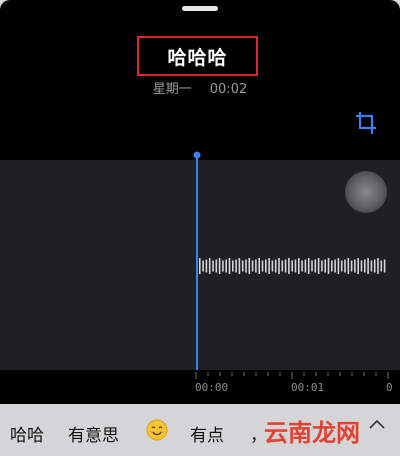 The height and width of the screenshot is (456, 400). I want to click on ruler-label-1: 00:01, so click(308, 387).